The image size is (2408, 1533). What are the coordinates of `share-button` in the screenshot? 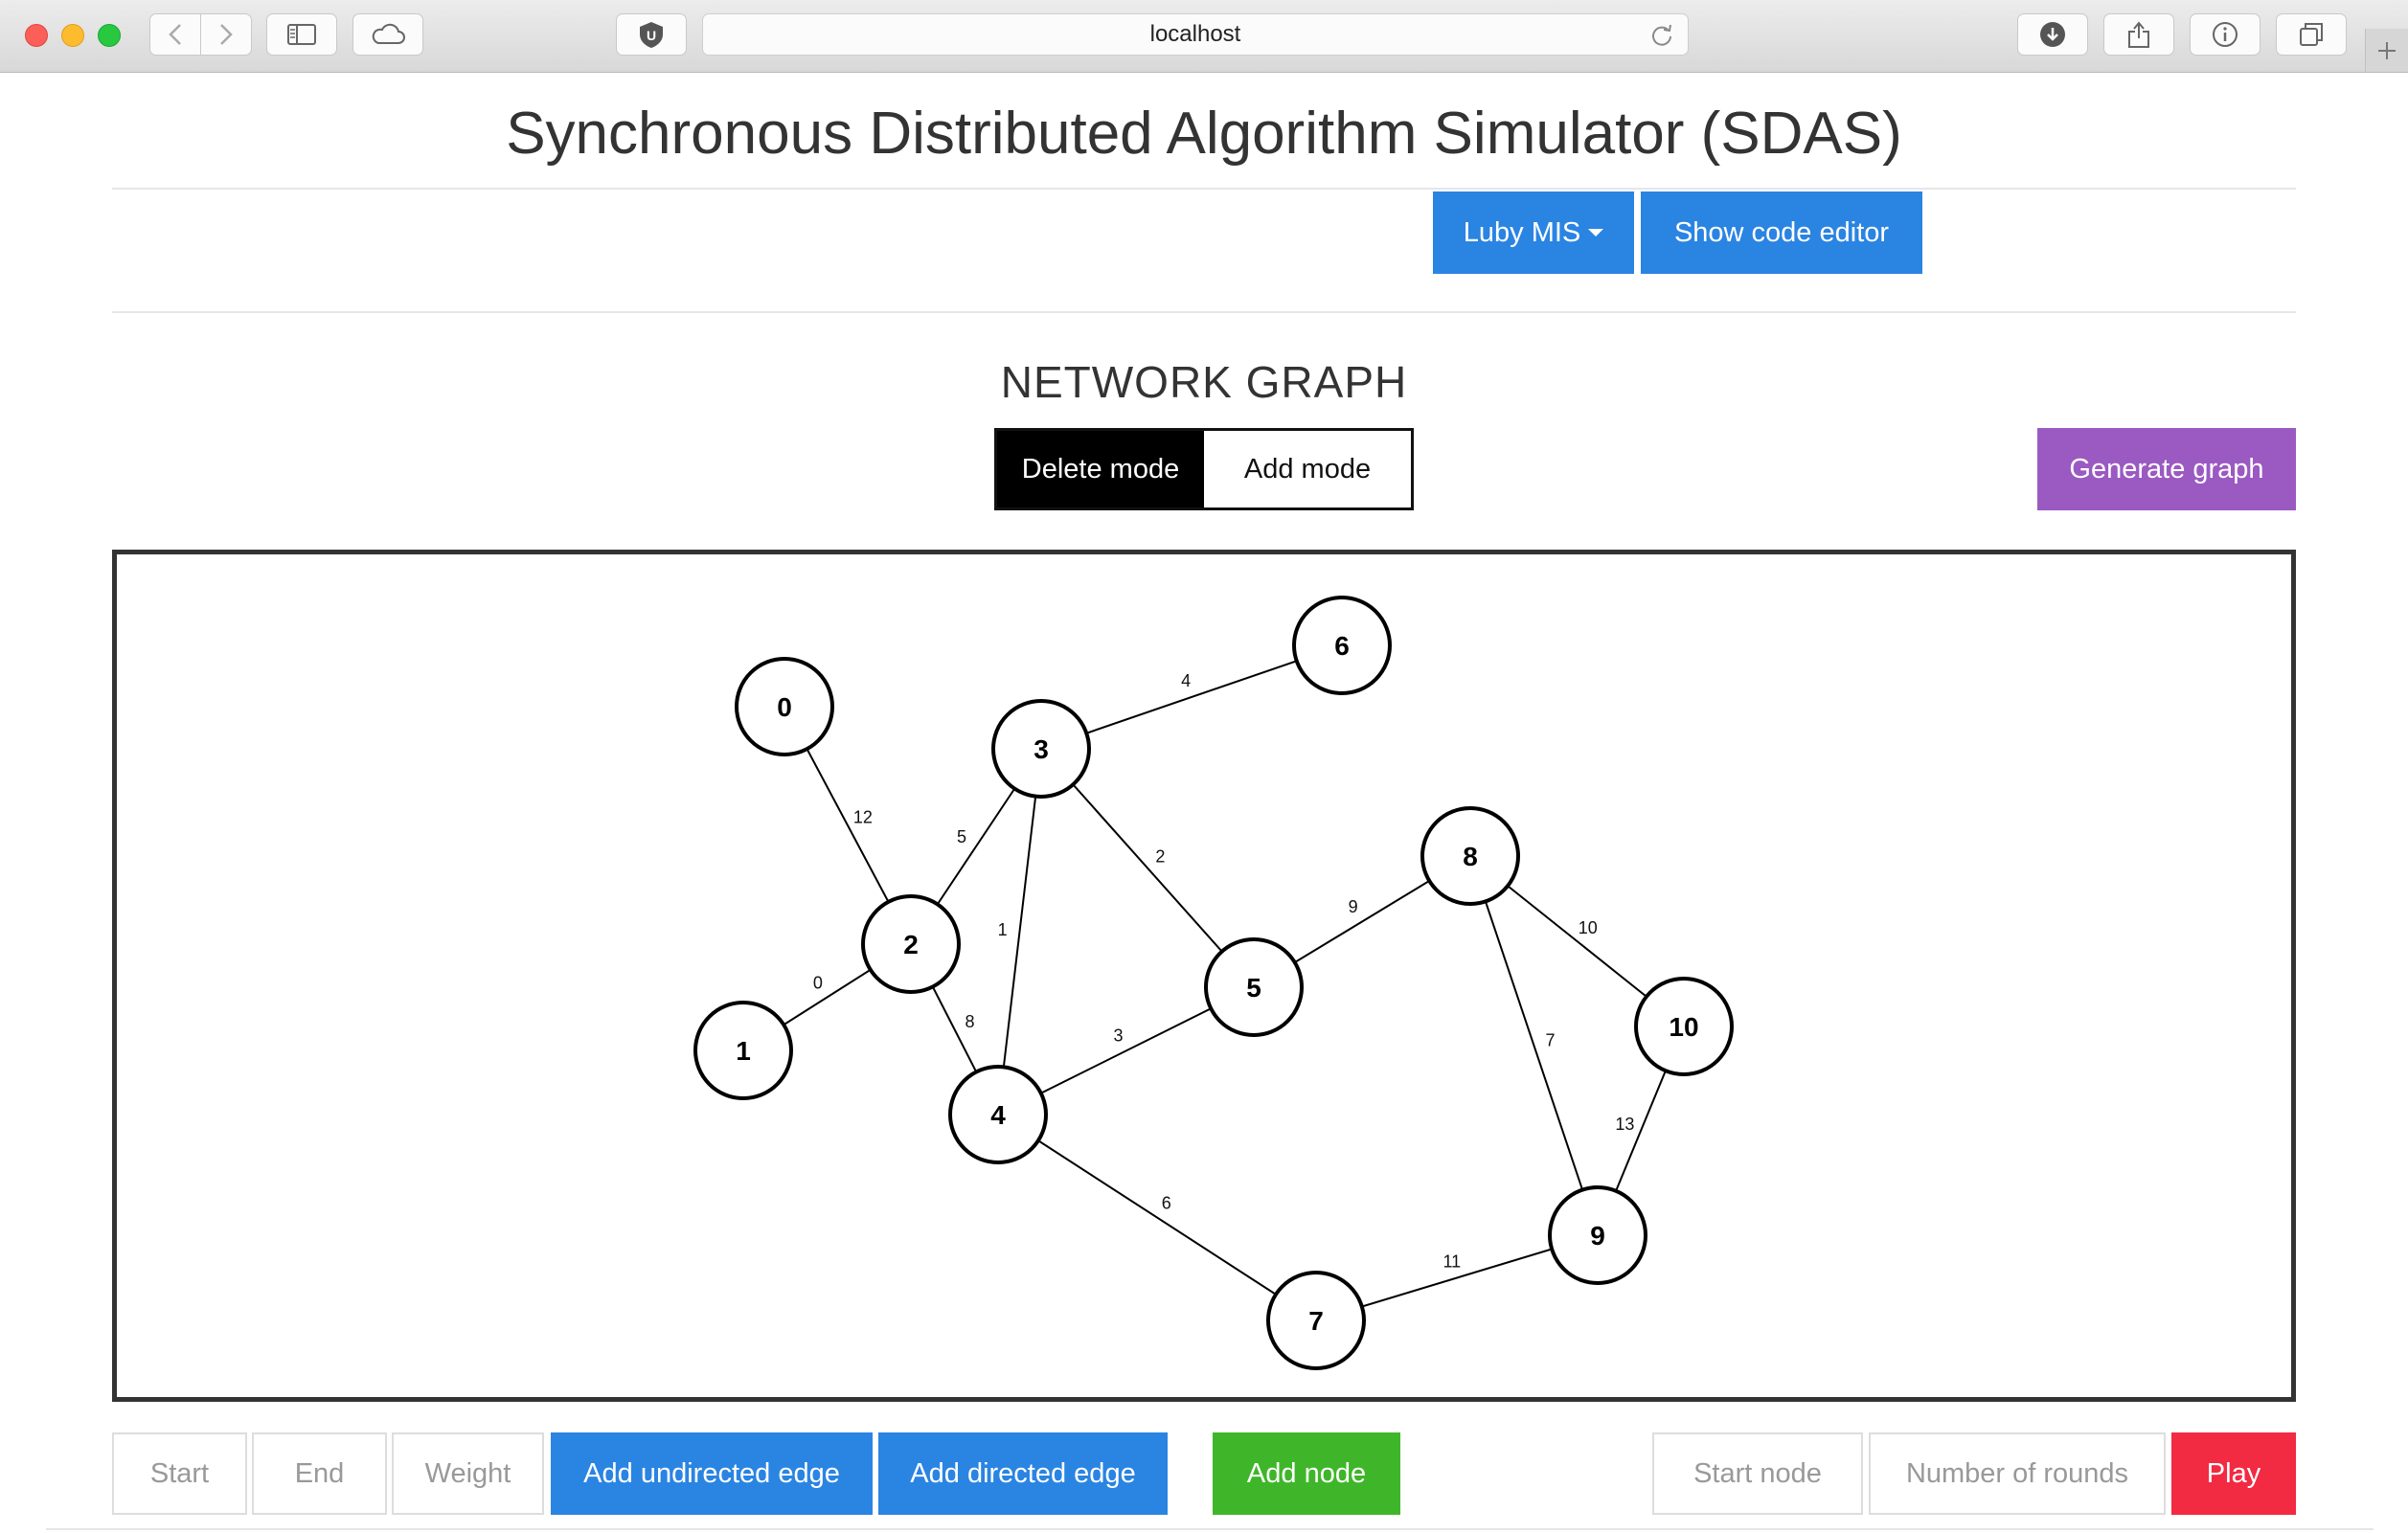 It's located at (2138, 34).